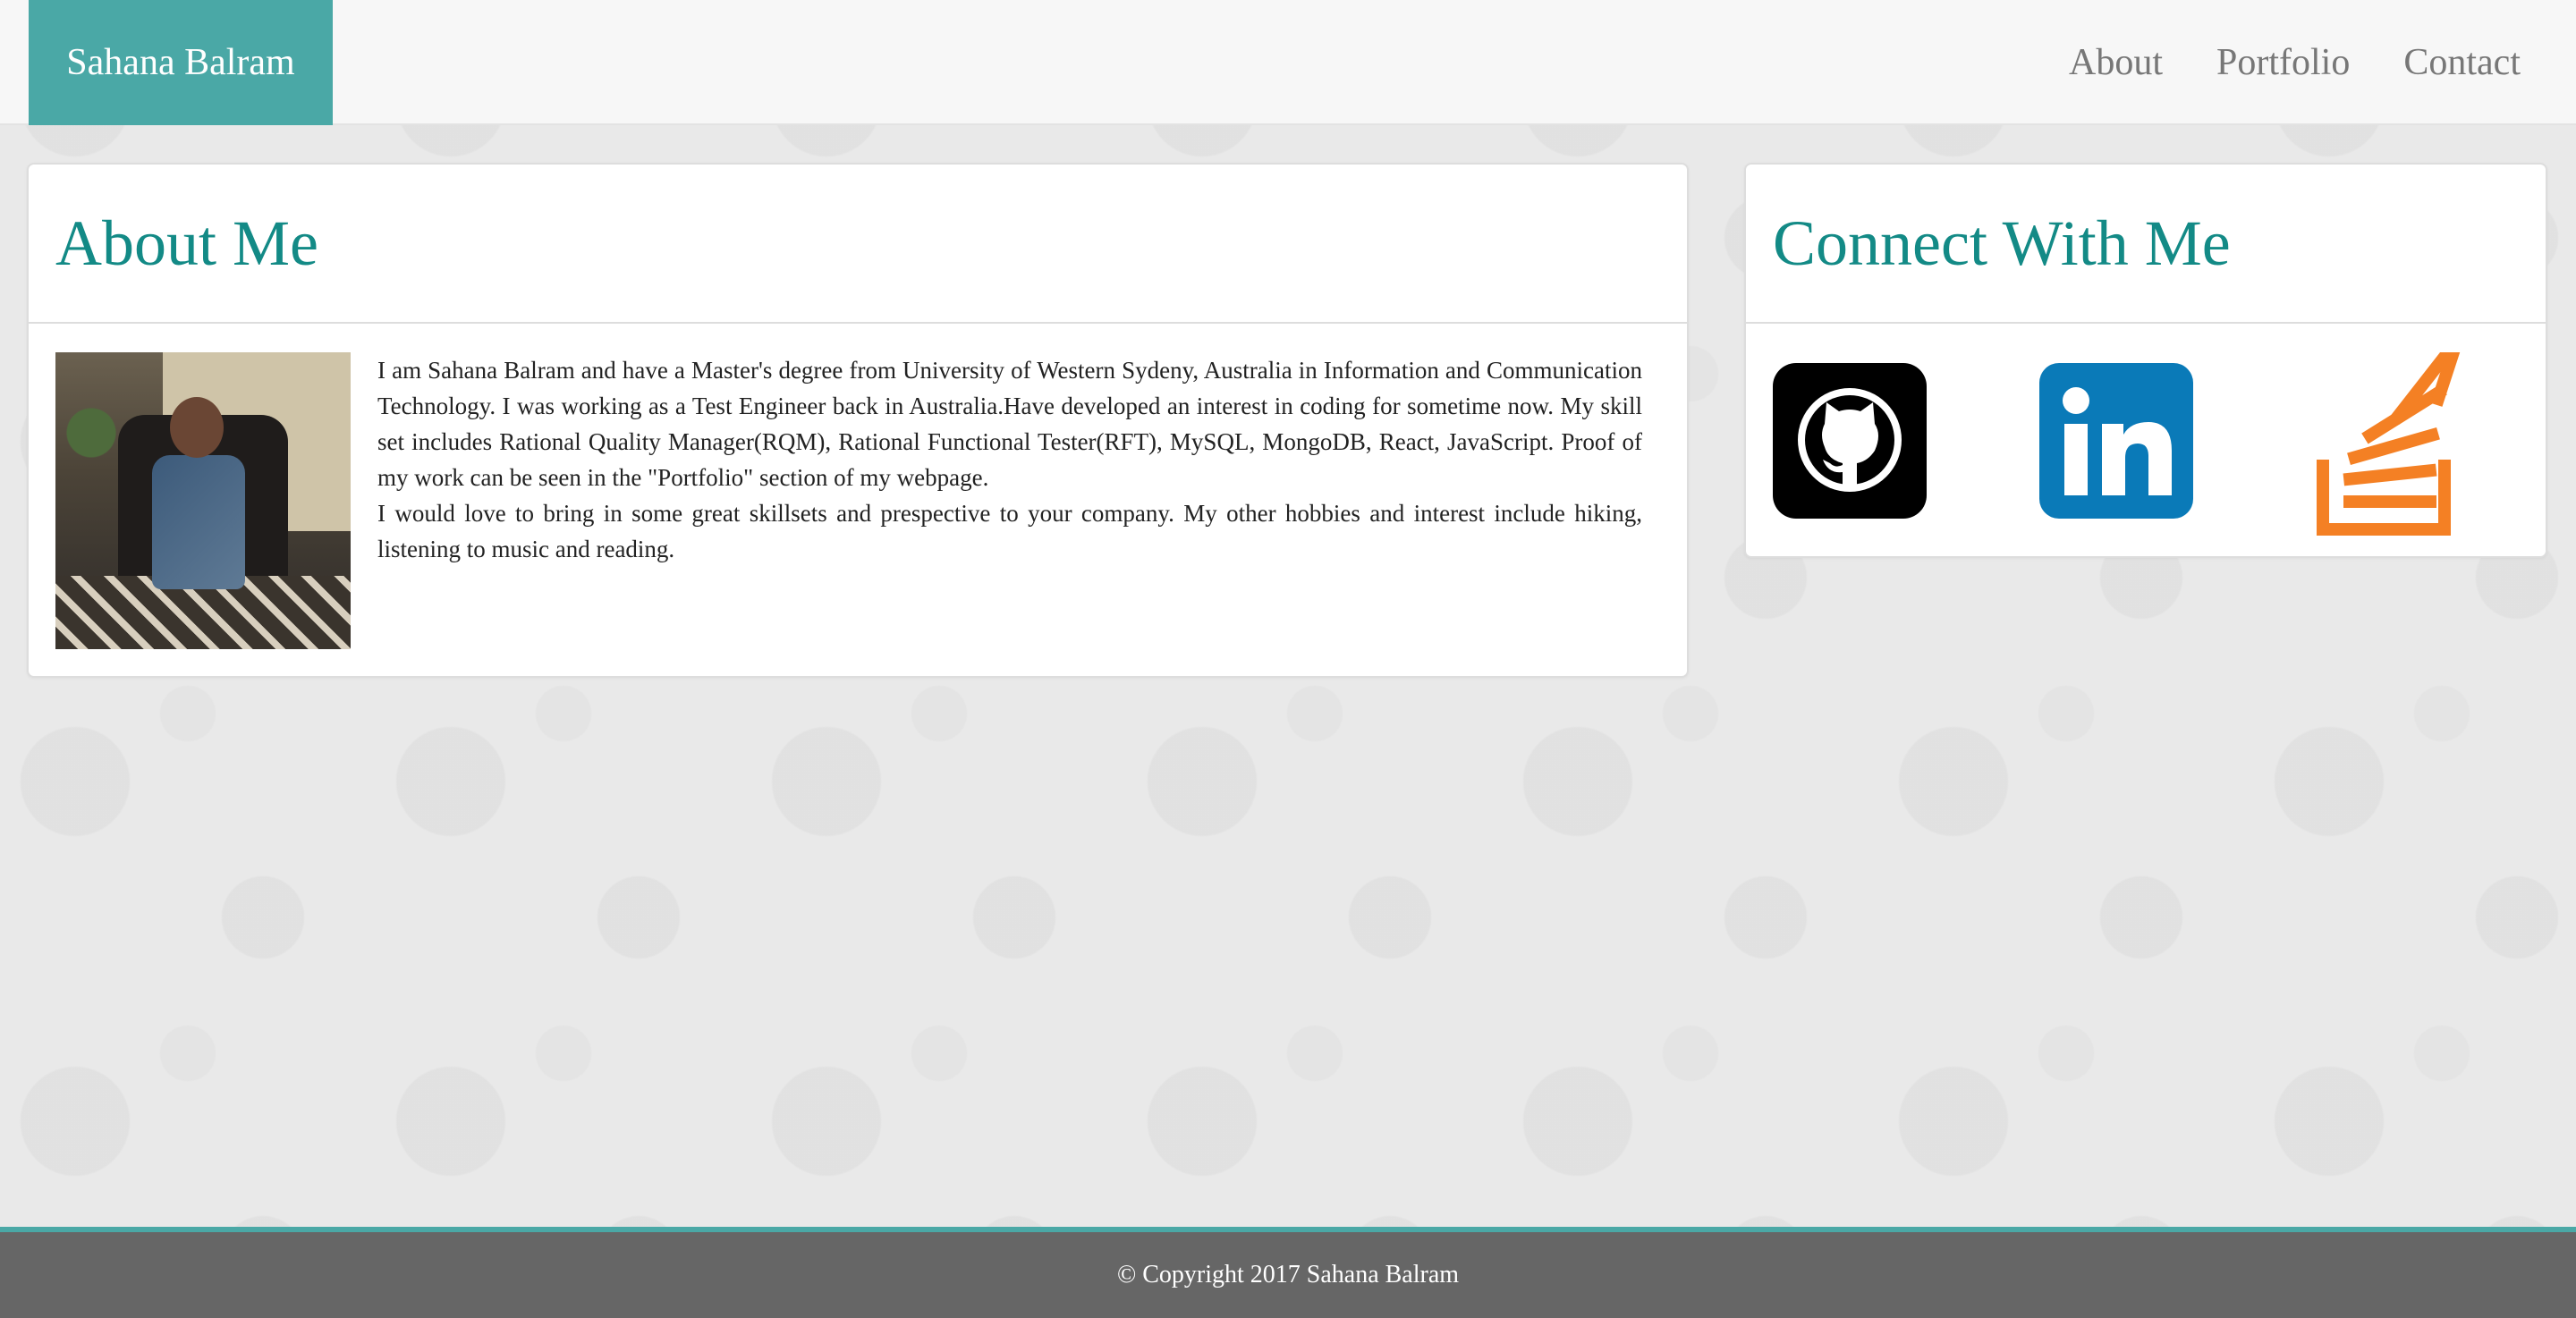  Describe the element at coordinates (203, 501) in the screenshot. I see `profile-photo` at that location.